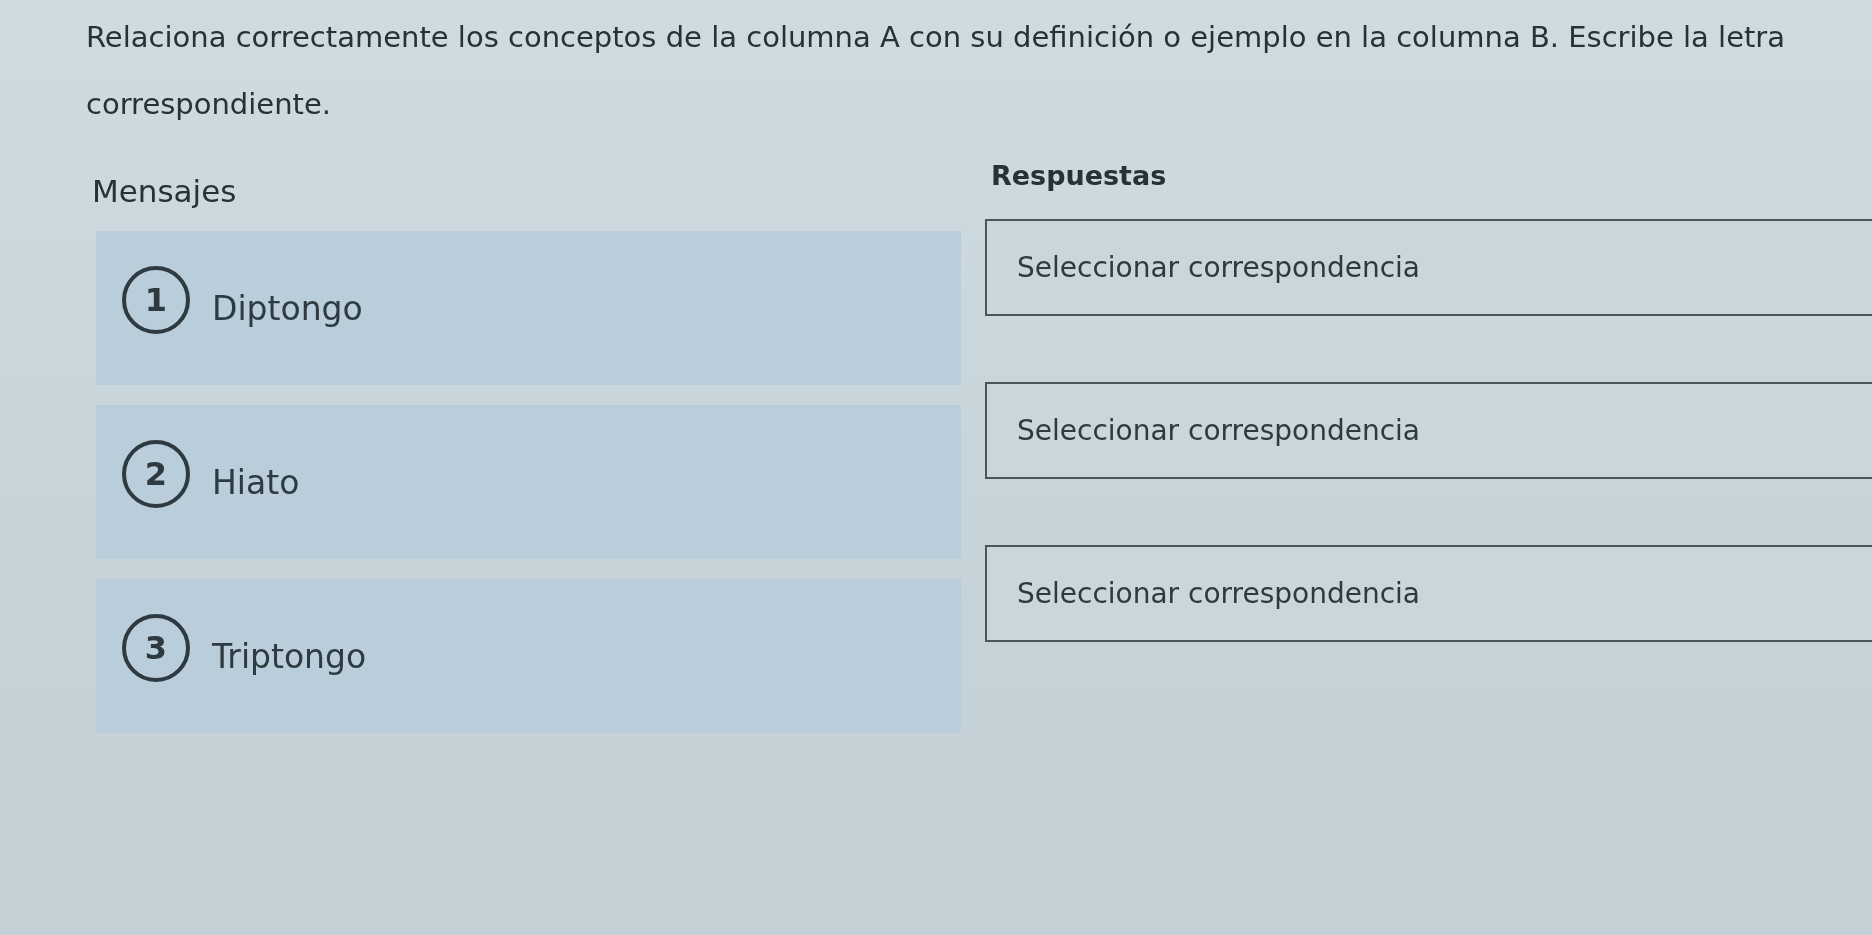 This screenshot has height=935, width=1872. Describe the element at coordinates (156, 648) in the screenshot. I see `item-number: 3` at that location.